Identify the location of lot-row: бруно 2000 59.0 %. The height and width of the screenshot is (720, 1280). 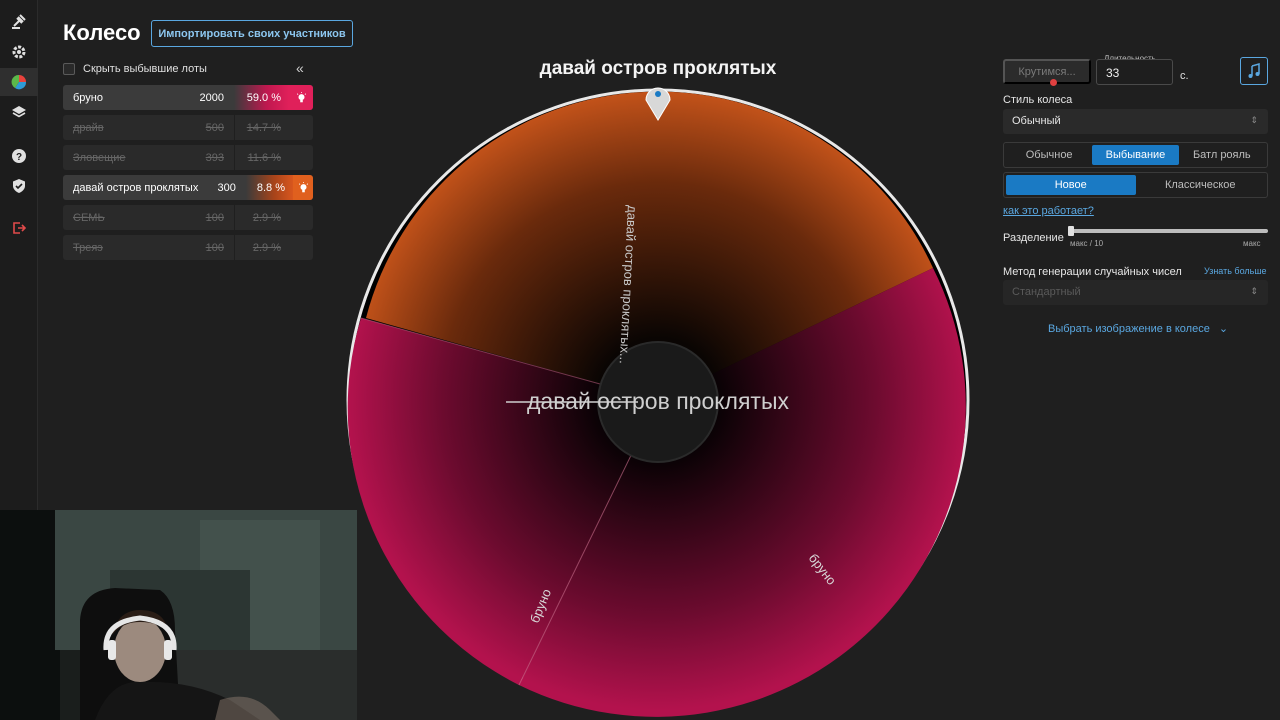
(188, 97).